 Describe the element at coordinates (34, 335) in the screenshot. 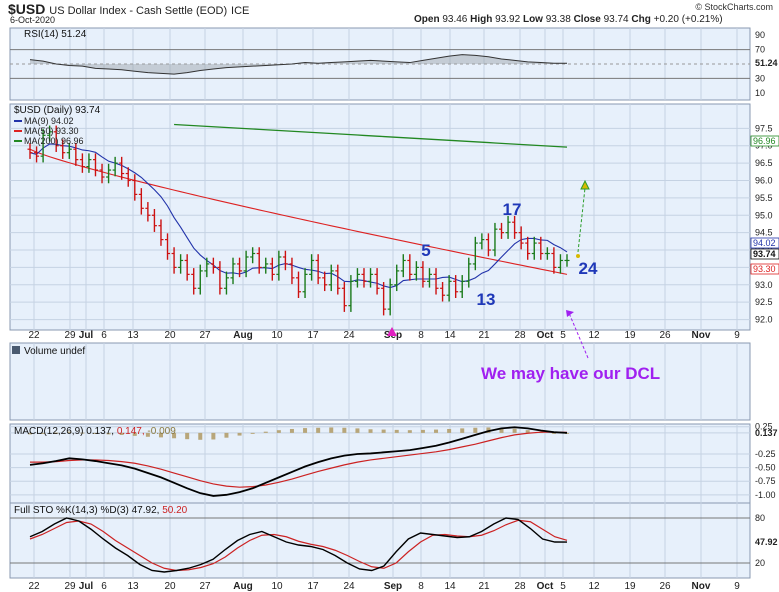

I see `x-tick-label: 22` at that location.